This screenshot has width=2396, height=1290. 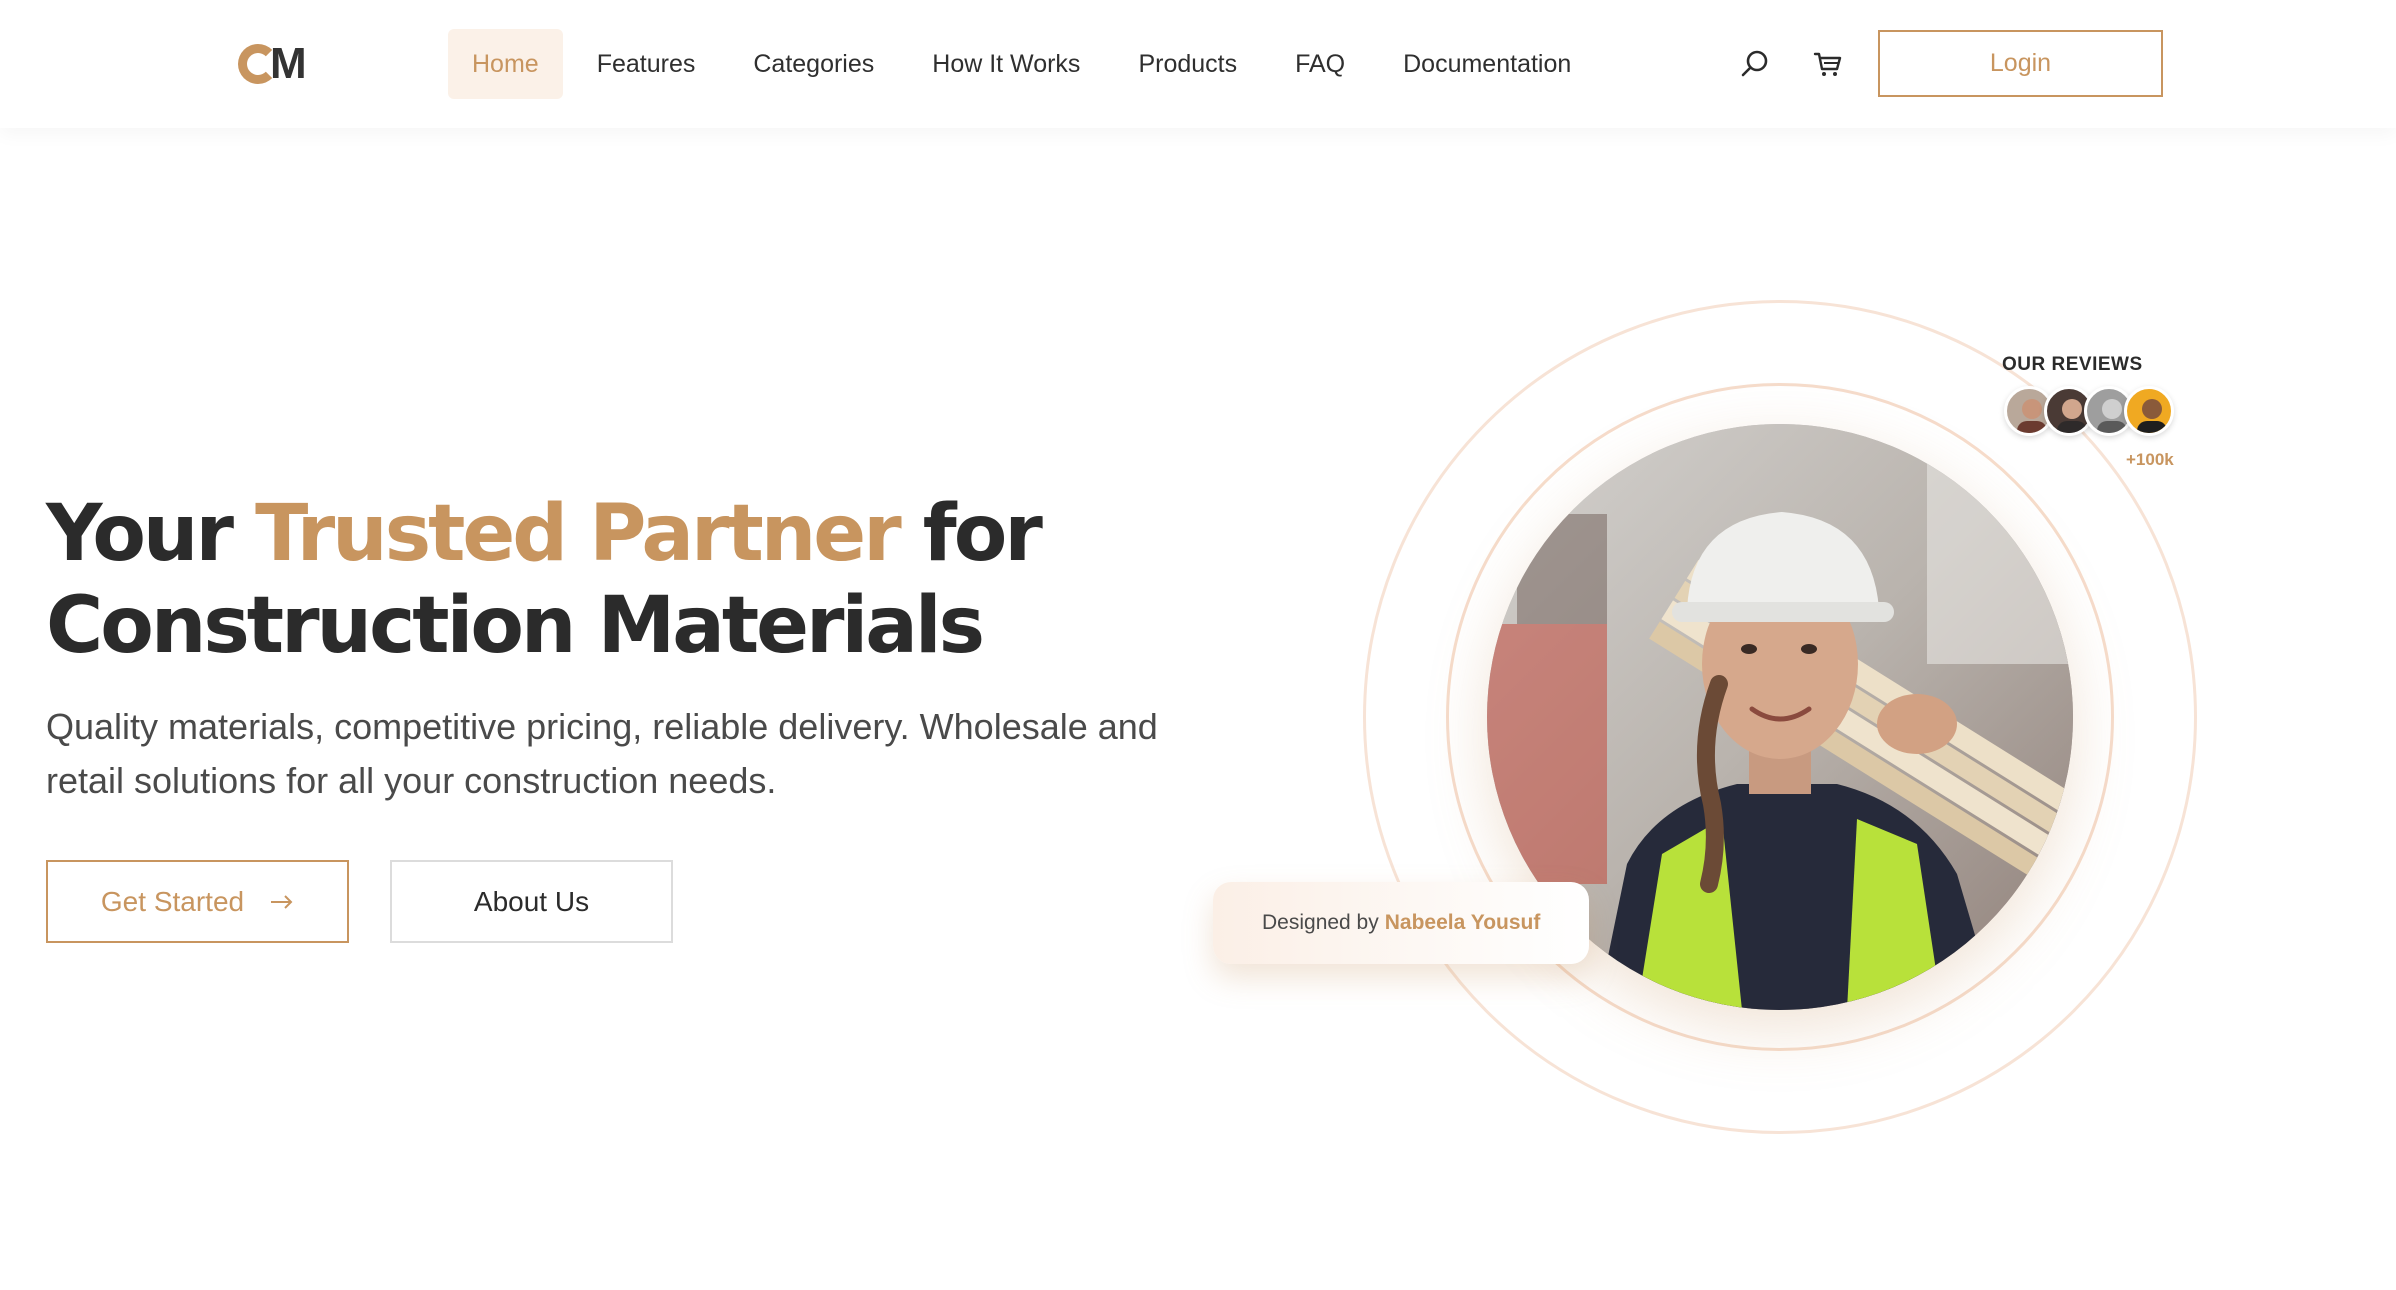 I want to click on get-started-button: Get Started, so click(x=197, y=901).